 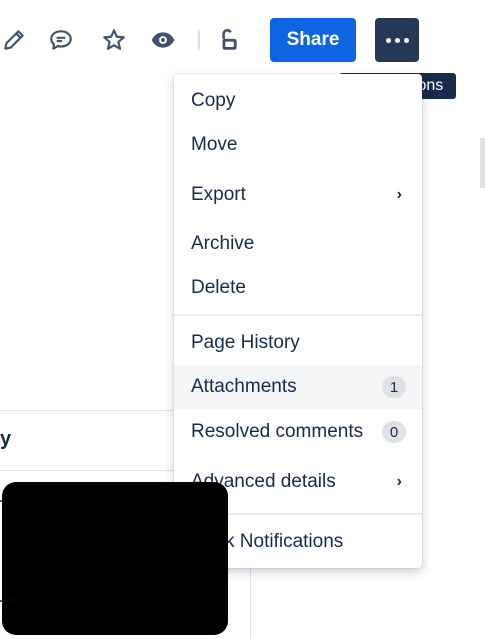 What do you see at coordinates (482, 163) in the screenshot?
I see `scrollbar-edge` at bounding box center [482, 163].